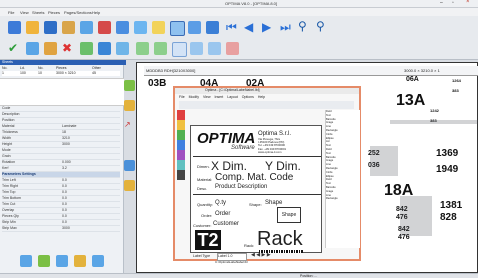  I want to click on piece-label: 03B, so click(157, 83).